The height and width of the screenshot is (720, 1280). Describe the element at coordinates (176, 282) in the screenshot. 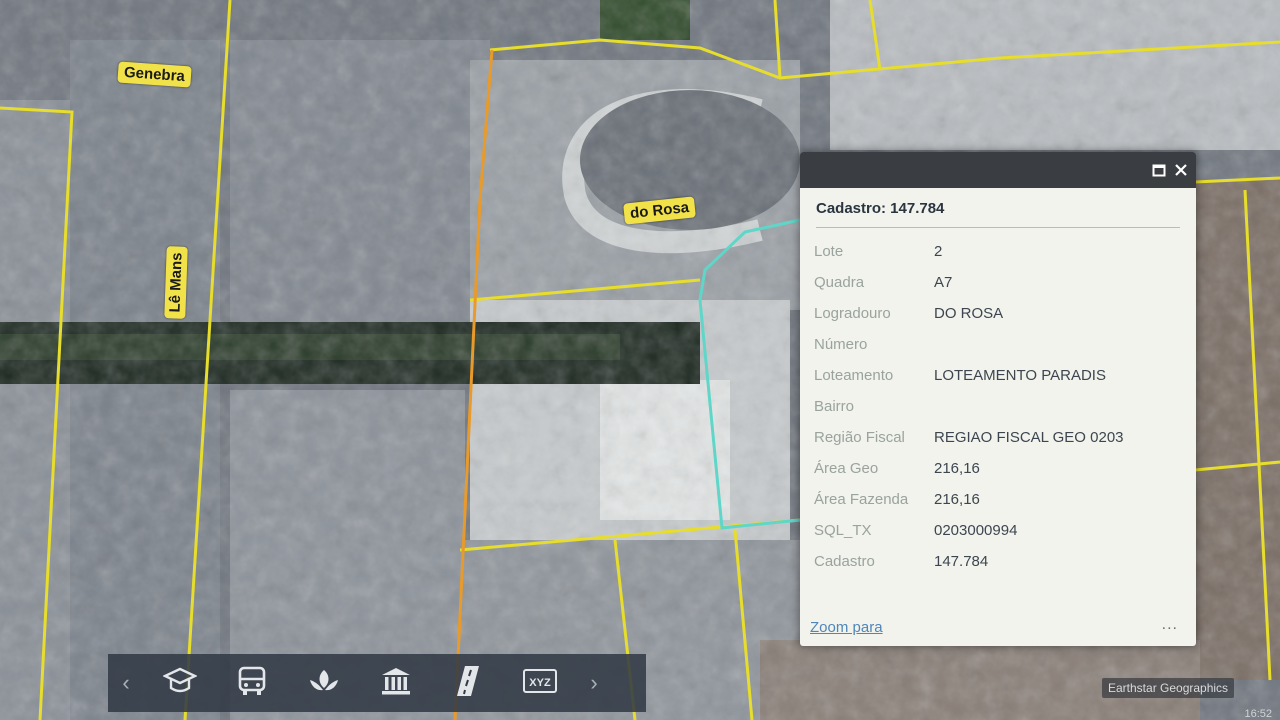

I see `street-label-le-mans: Lê Mans` at that location.